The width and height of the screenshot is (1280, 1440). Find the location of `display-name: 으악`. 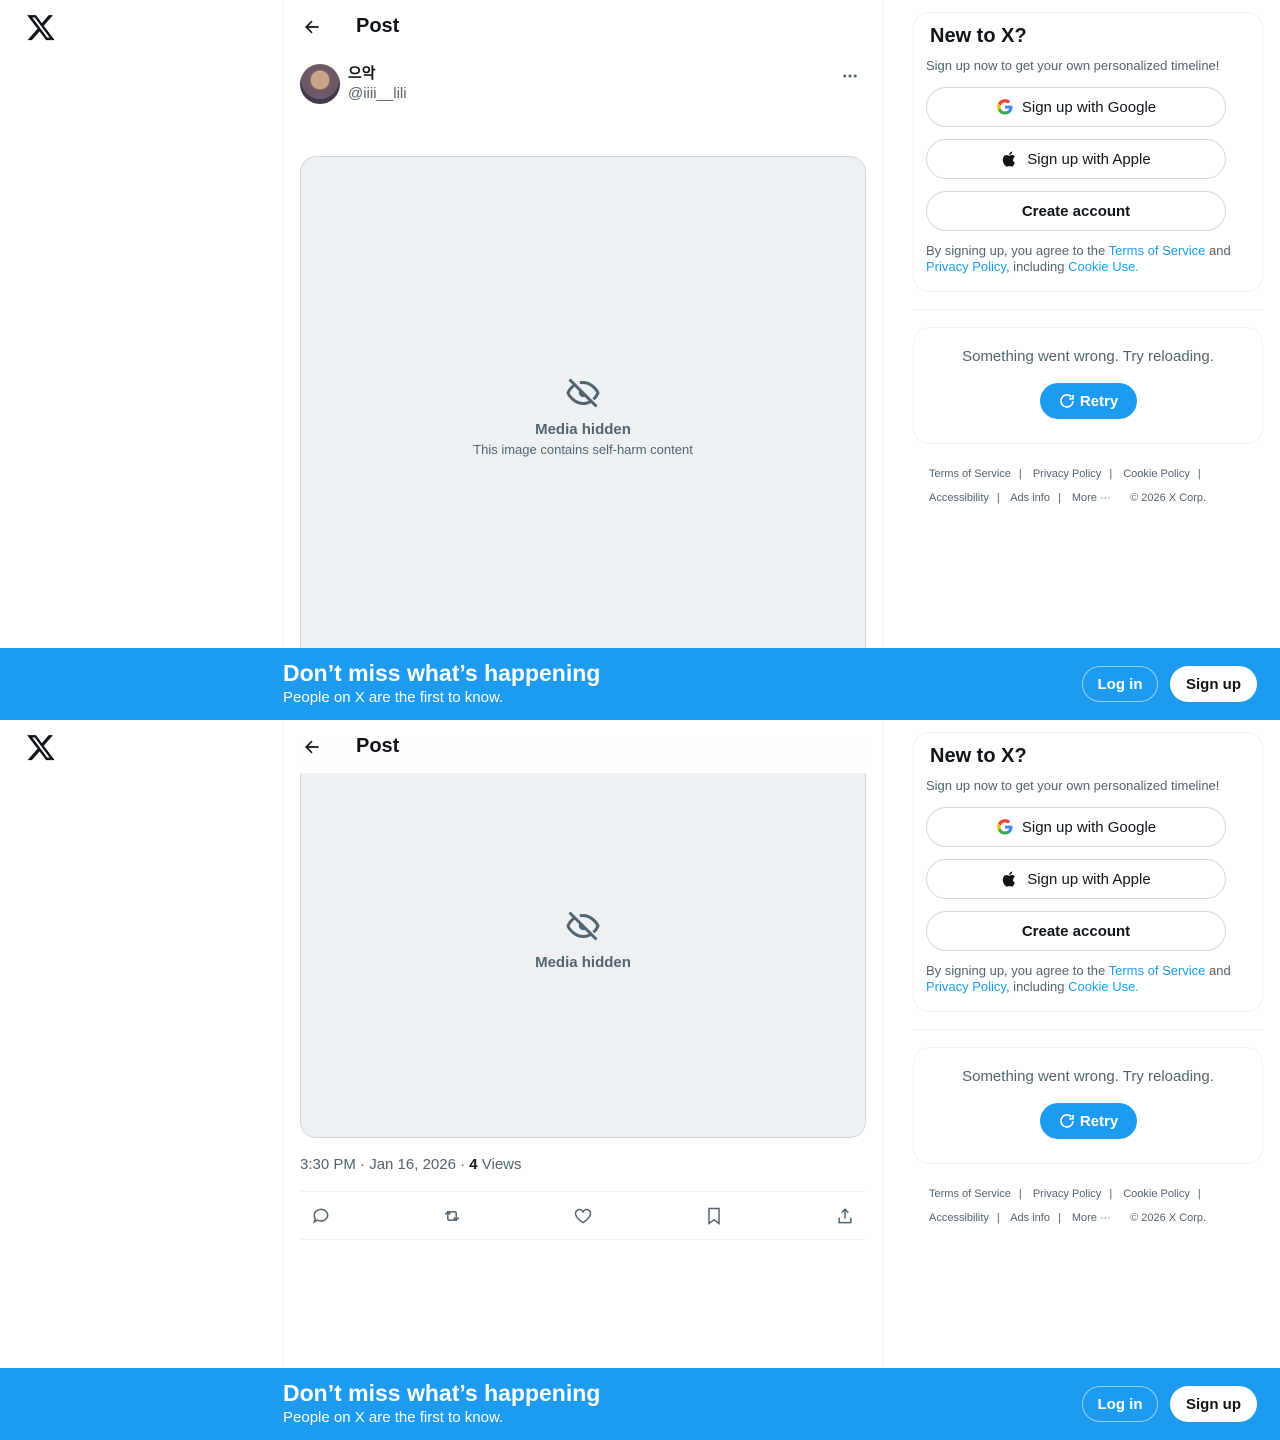

display-name: 으악 is located at coordinates (377, 74).